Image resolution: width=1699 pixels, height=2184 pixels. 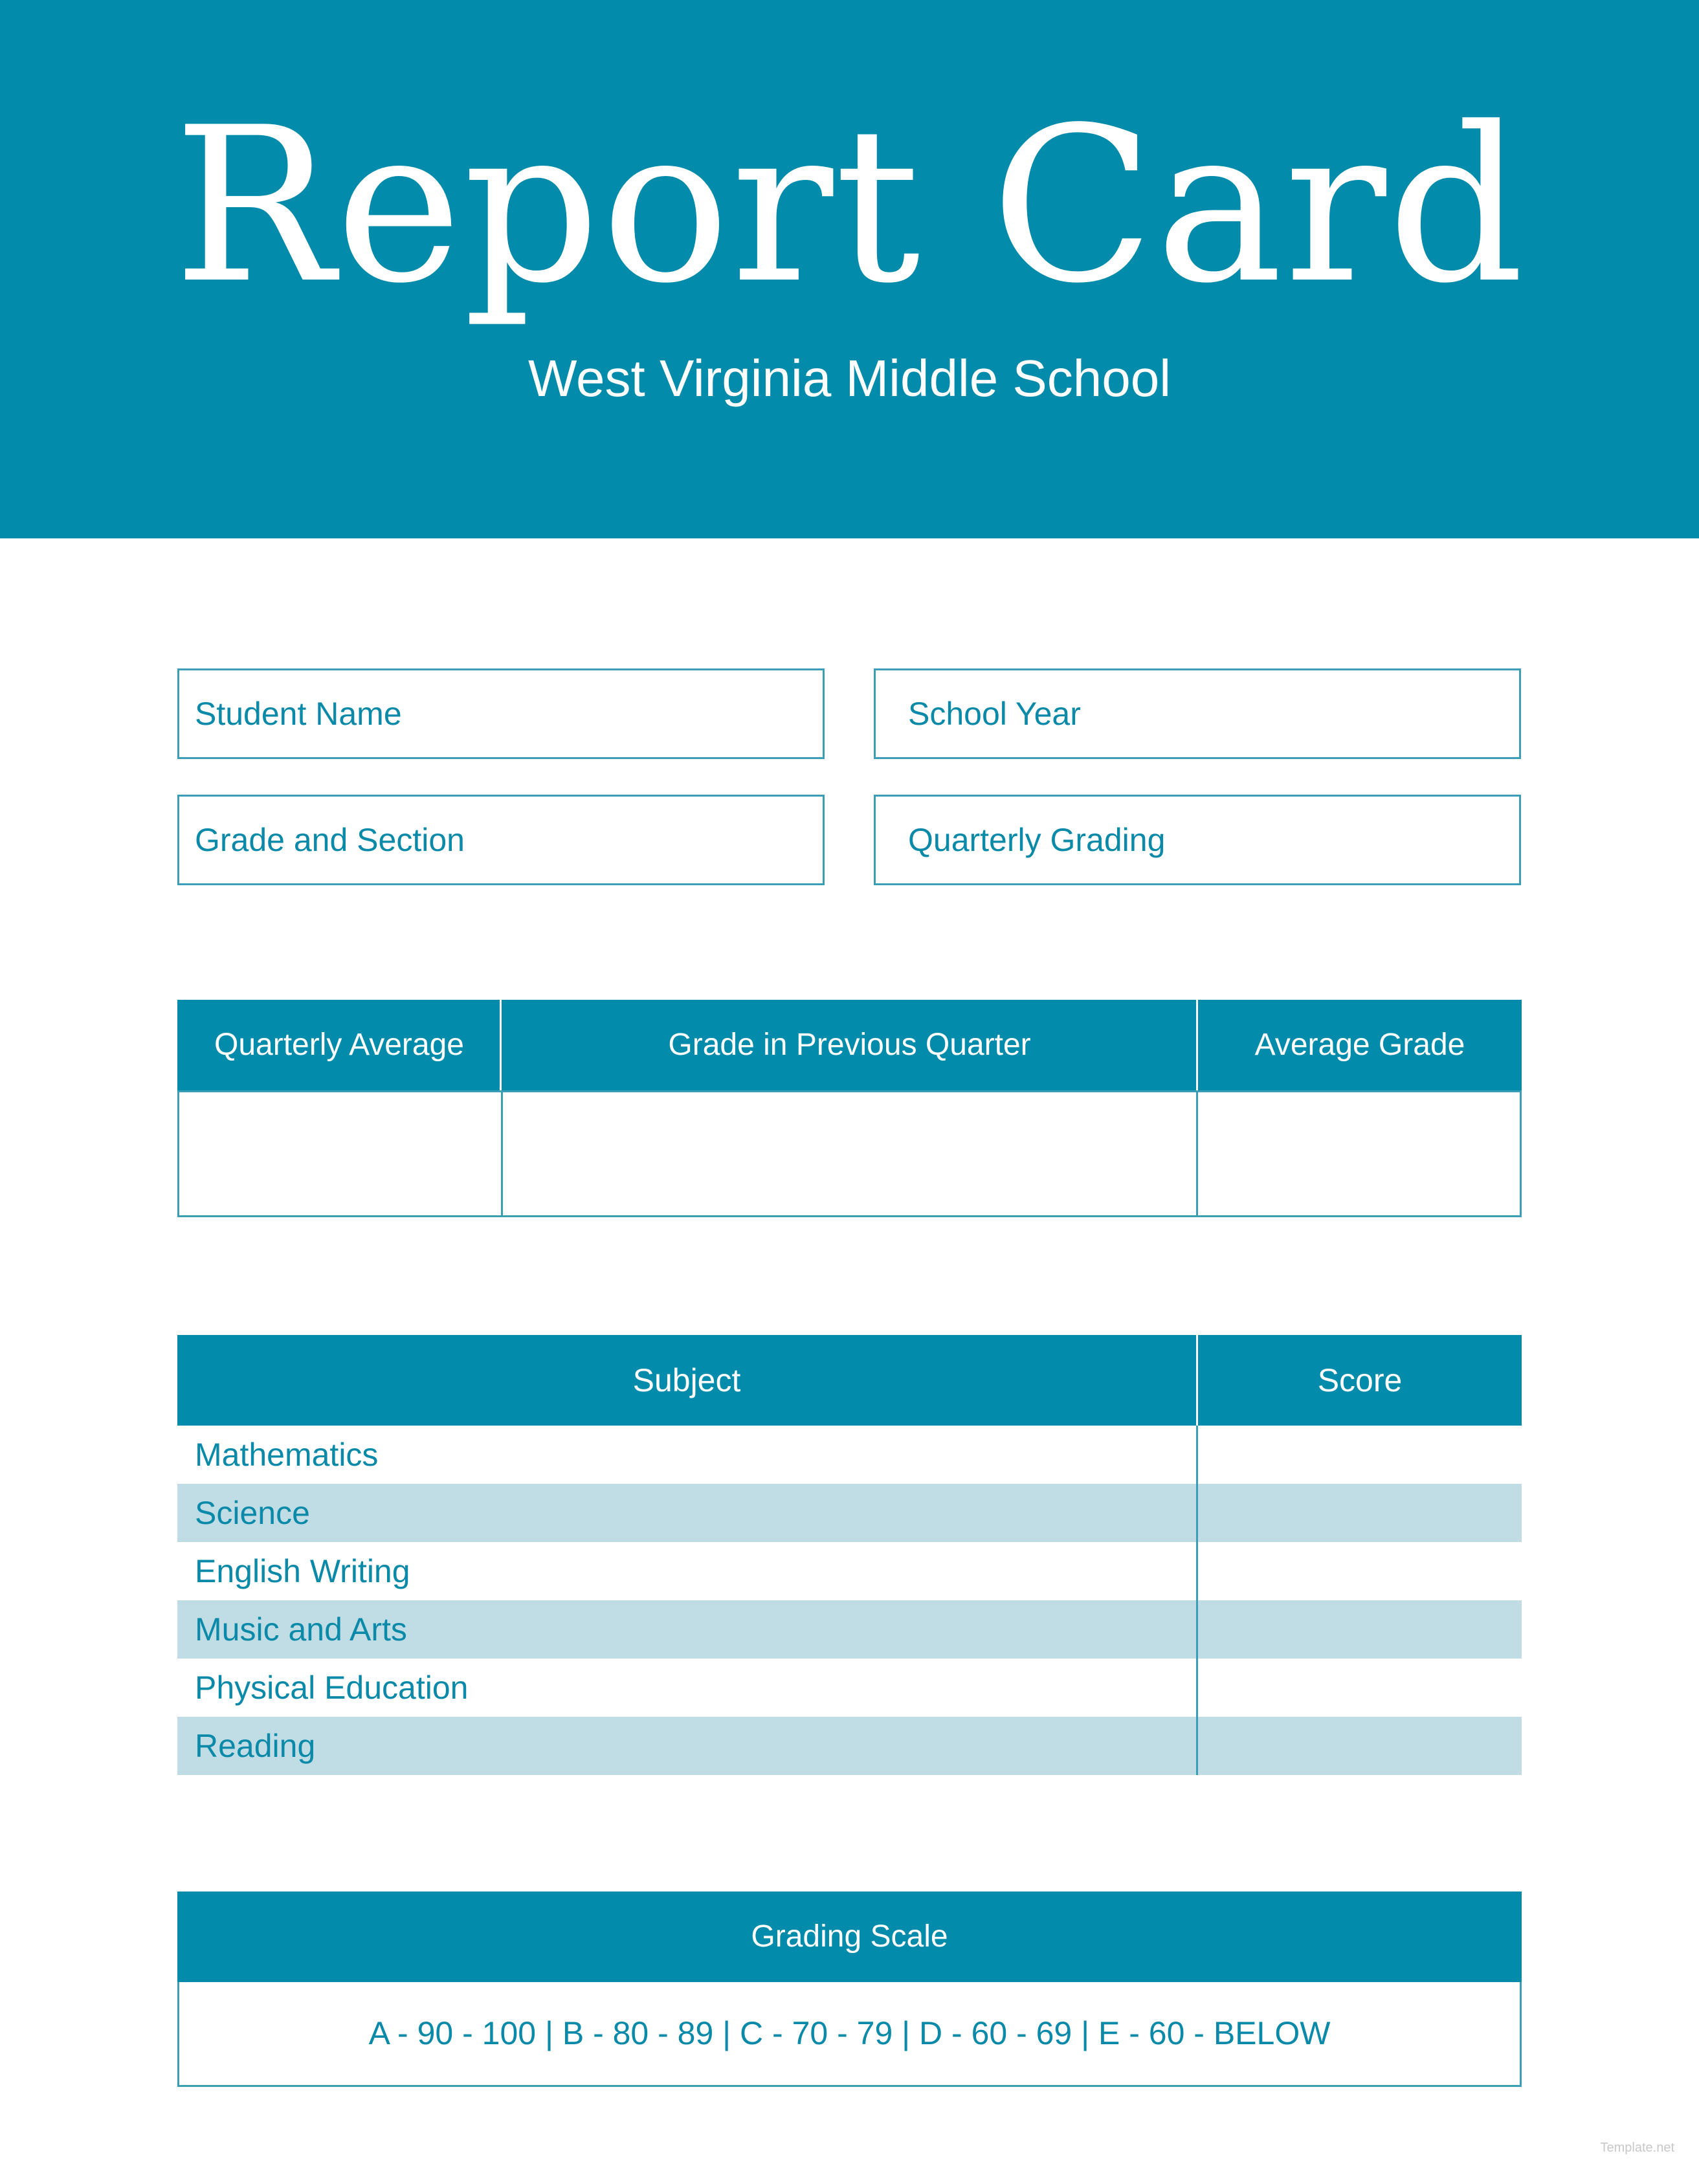 I want to click on subject-name: English Writing, so click(x=302, y=1571).